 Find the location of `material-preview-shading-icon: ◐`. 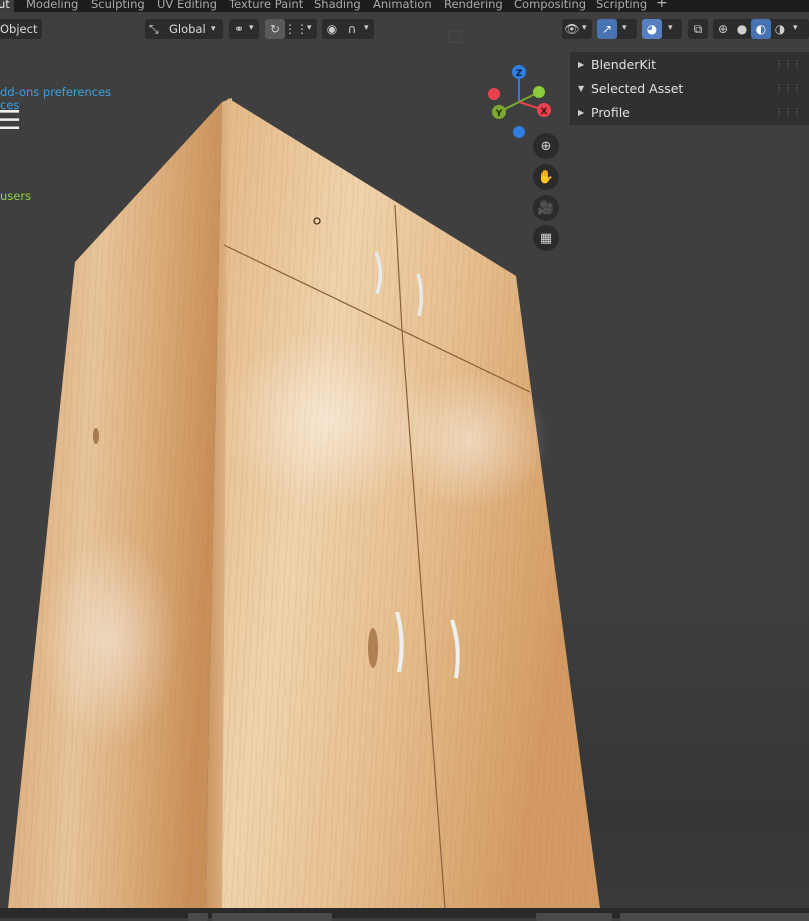

material-preview-shading-icon: ◐ is located at coordinates (761, 29).